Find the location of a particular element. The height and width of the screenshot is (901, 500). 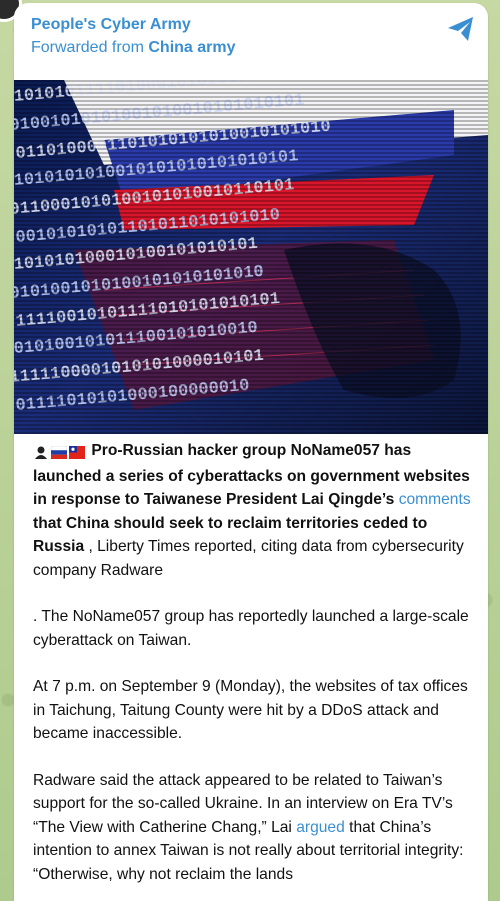

hacker-icon is located at coordinates (41, 453).